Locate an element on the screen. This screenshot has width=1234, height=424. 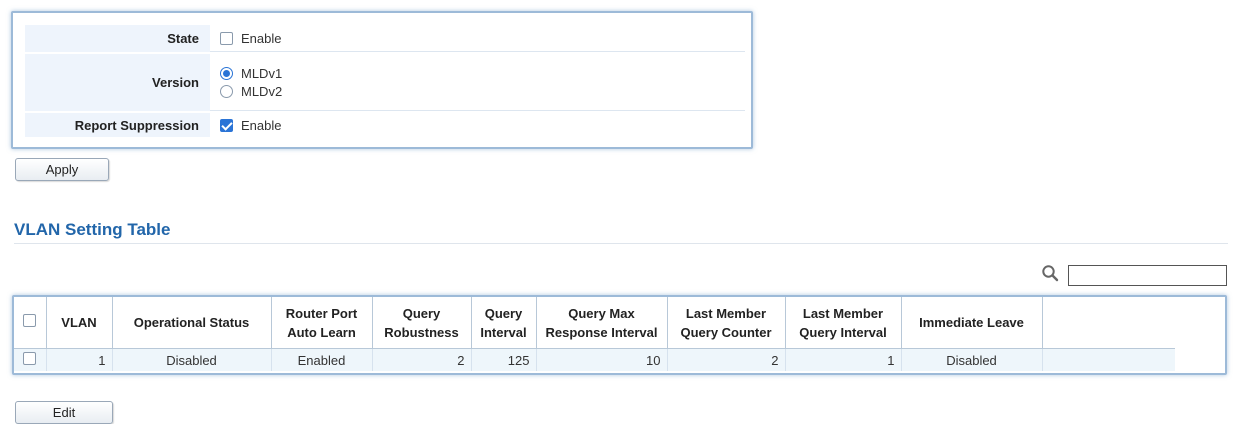
report-suppression-row: Report Suppression Enable is located at coordinates (385, 125).